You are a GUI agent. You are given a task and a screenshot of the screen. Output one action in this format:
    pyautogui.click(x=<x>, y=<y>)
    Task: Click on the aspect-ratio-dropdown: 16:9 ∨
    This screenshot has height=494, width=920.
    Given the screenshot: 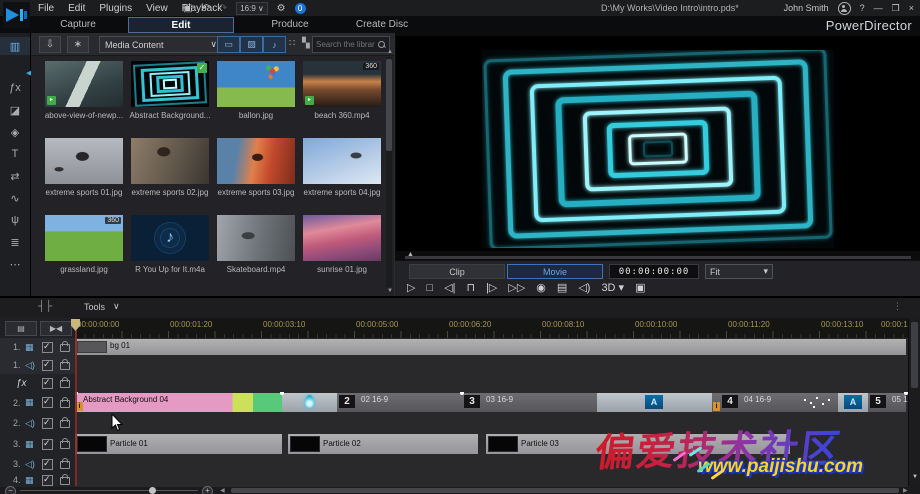 What is the action you would take?
    pyautogui.click(x=252, y=8)
    